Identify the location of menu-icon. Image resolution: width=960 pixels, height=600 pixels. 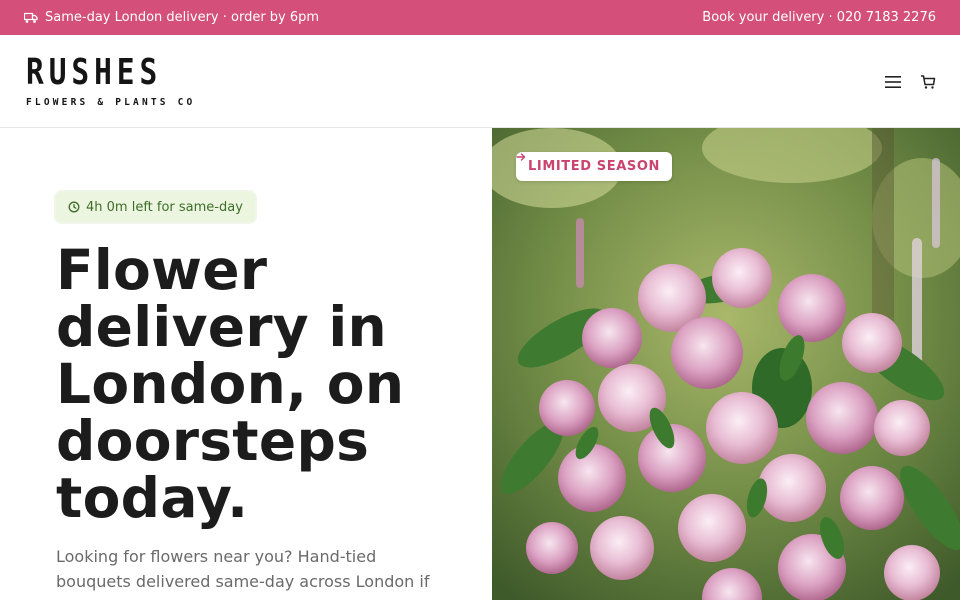
(893, 82).